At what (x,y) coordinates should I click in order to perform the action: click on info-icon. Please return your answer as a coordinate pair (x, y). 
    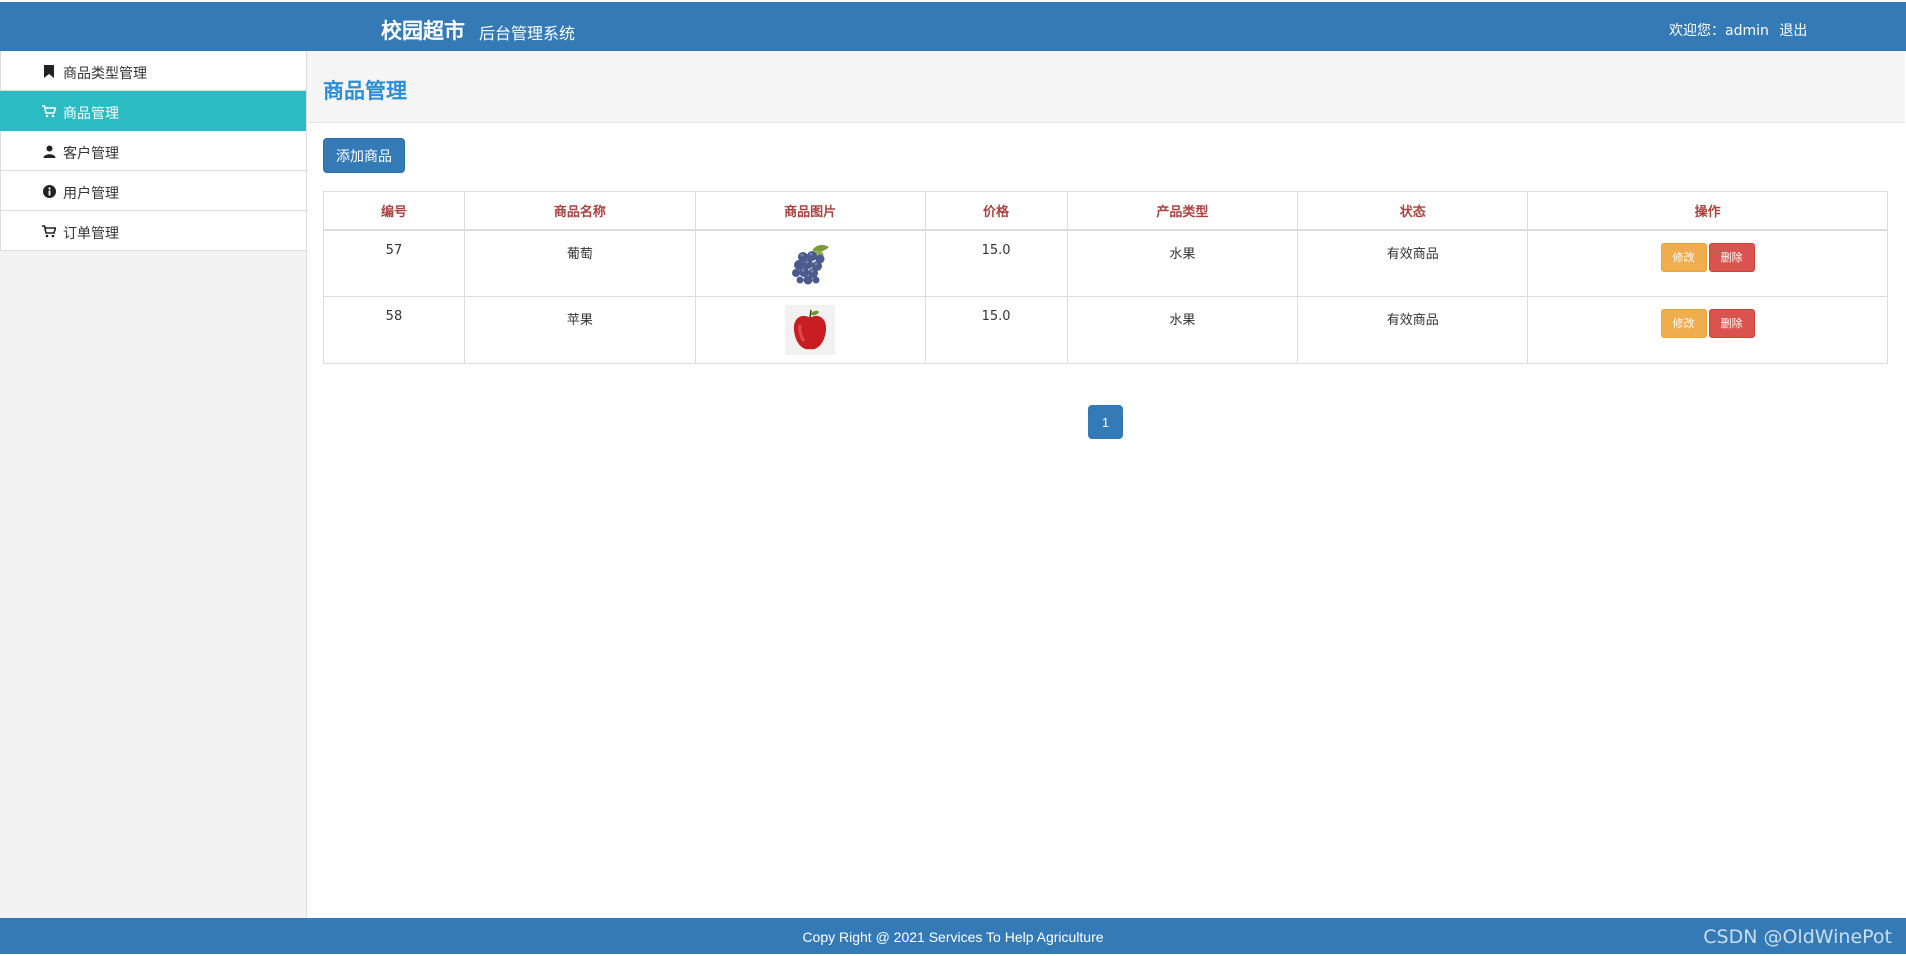
    Looking at the image, I should click on (49, 191).